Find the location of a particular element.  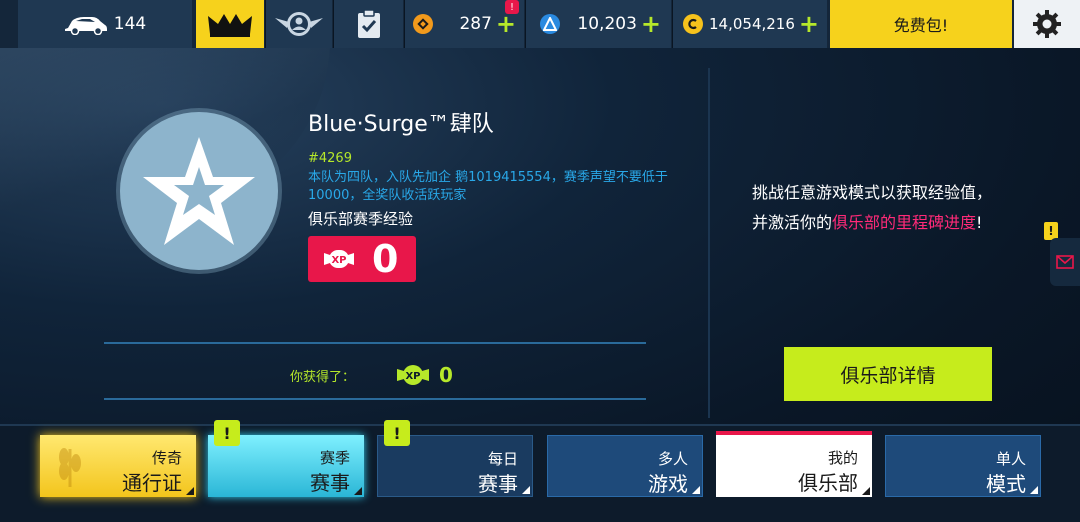

tab-label-line1: 赛季 is located at coordinates (334, 458).